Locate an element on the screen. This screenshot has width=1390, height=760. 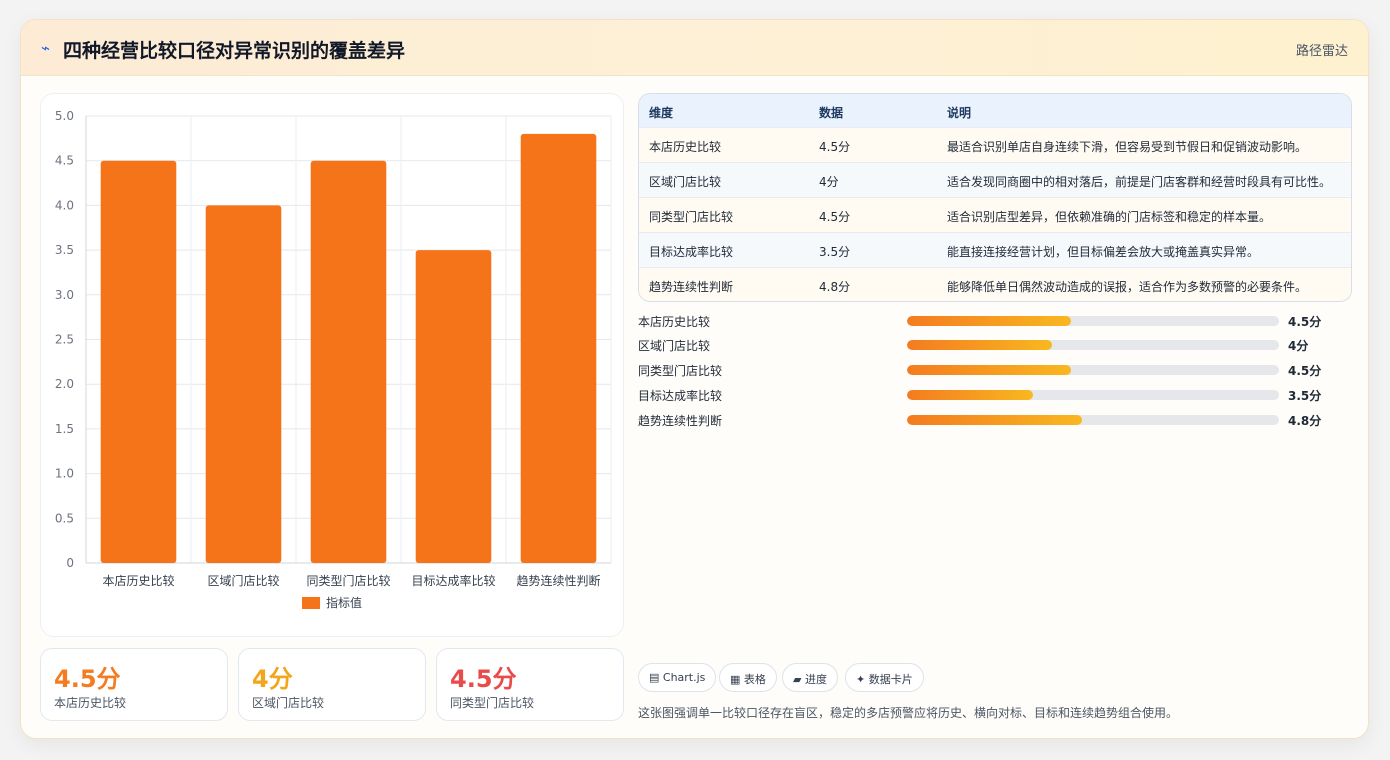
stat-value: 4分 is located at coordinates (272, 679).